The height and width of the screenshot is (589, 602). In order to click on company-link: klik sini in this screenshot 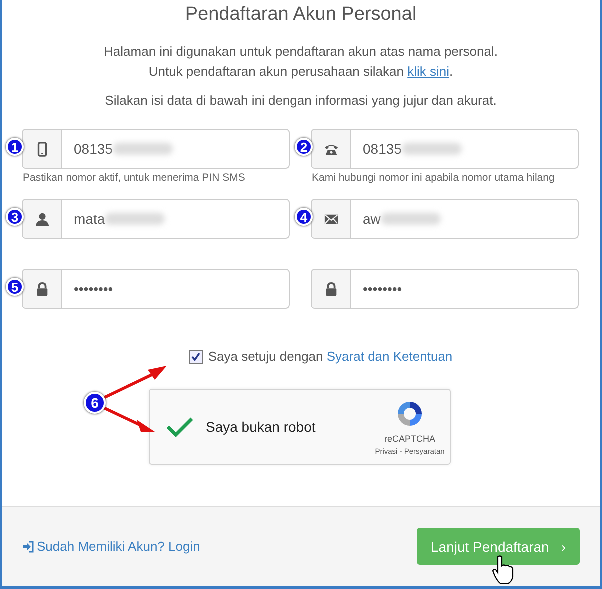, I will do `click(429, 71)`.